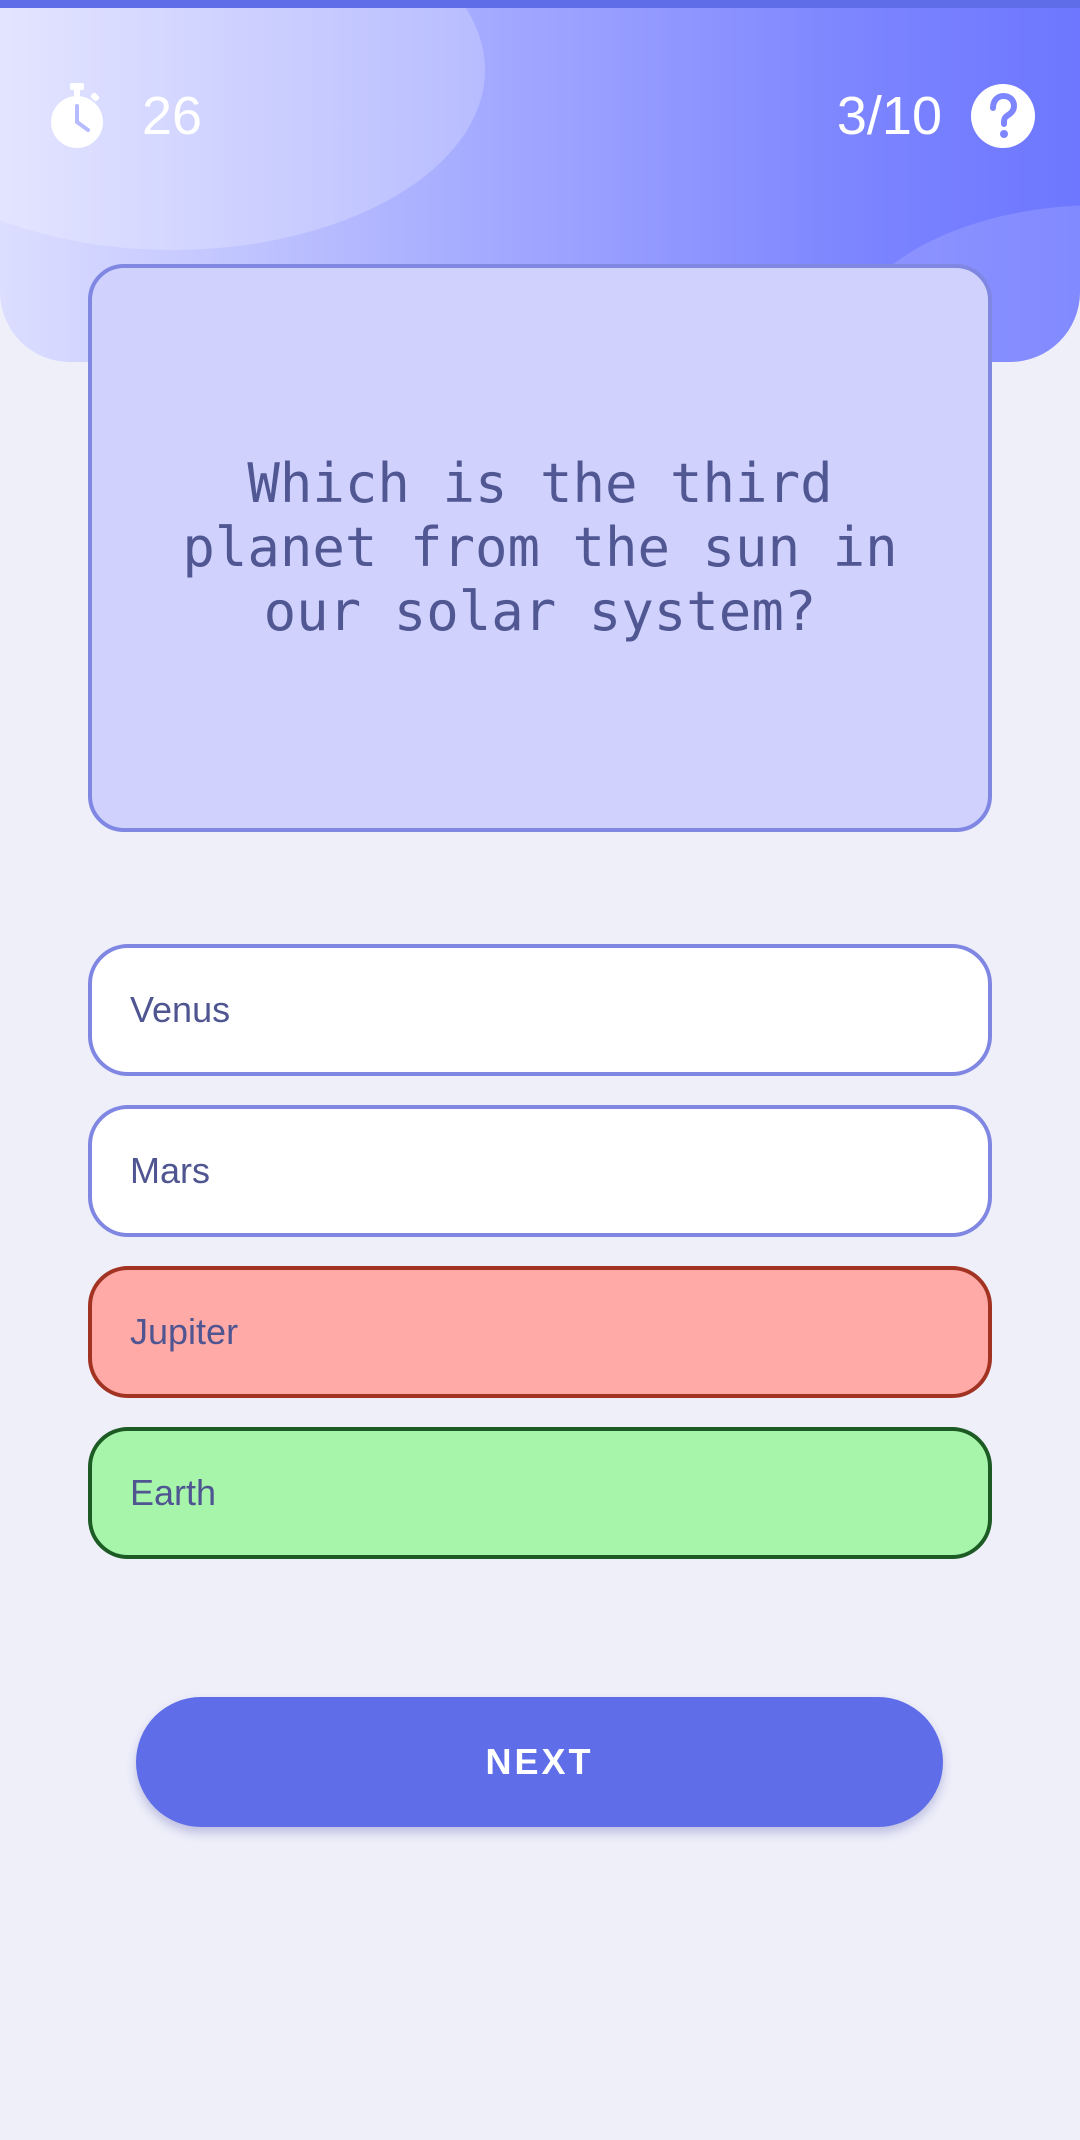 This screenshot has width=1080, height=2140. Describe the element at coordinates (77, 115) in the screenshot. I see `stopwatch-icon` at that location.